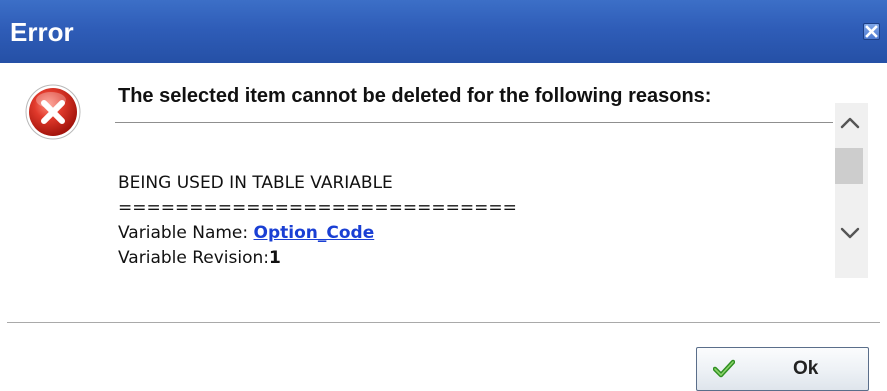 The image size is (887, 391). I want to click on reason-text: BEING USED IN TABLE VARIABLE, so click(255, 183).